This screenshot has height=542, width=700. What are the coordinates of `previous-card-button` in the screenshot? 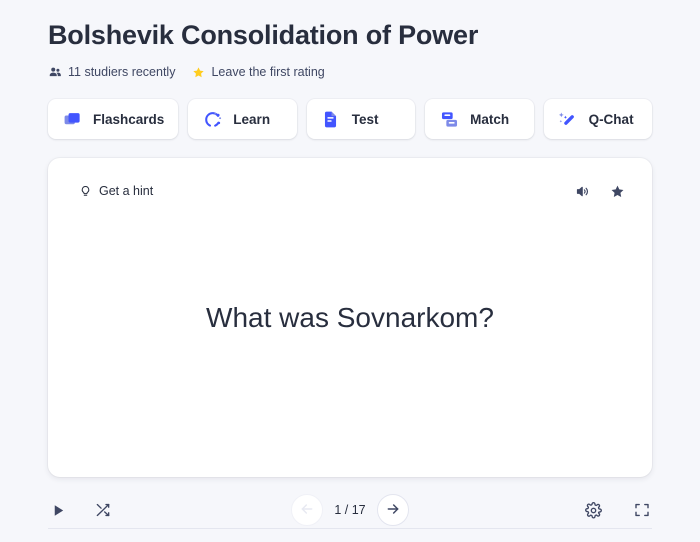 It's located at (307, 510).